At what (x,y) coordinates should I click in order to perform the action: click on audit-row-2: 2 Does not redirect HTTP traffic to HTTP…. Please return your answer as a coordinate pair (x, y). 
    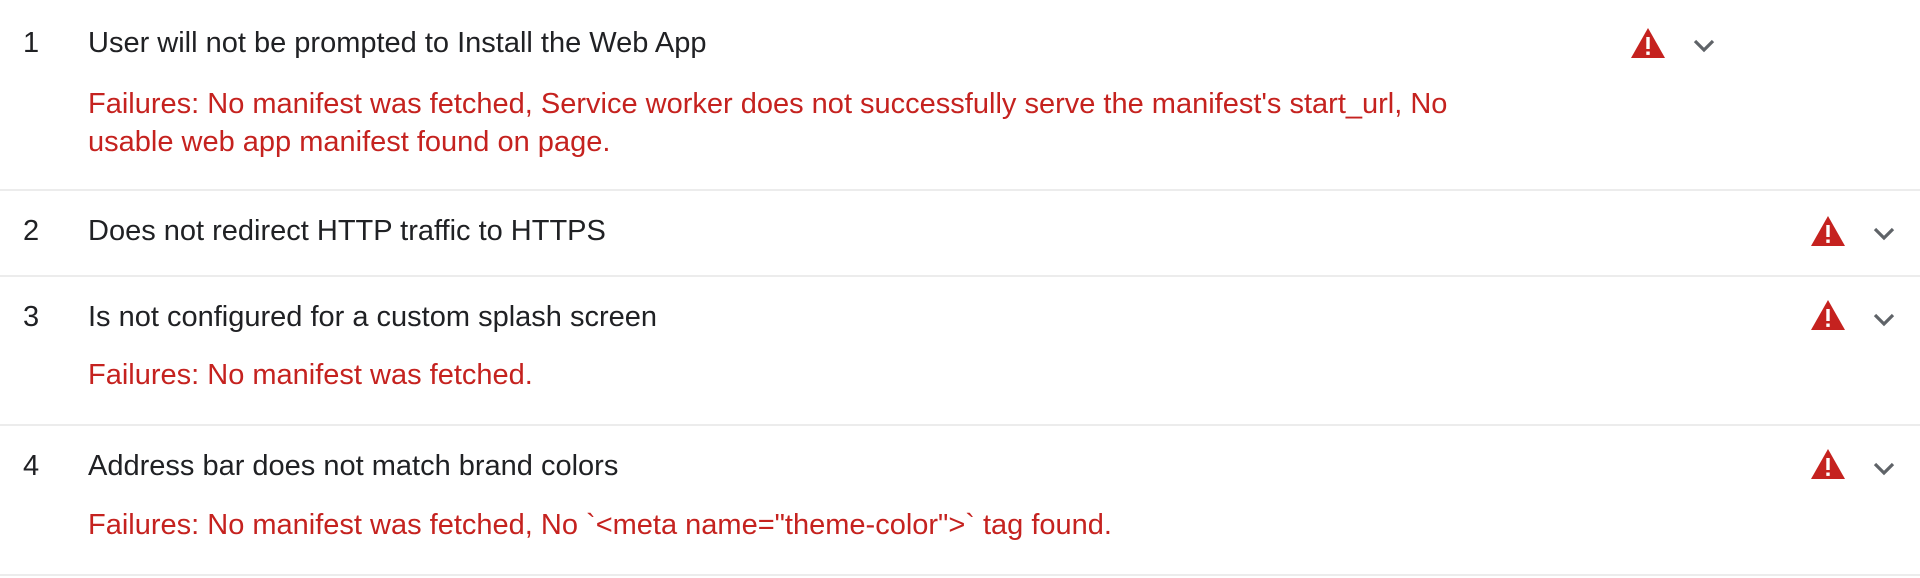
    Looking at the image, I should click on (960, 233).